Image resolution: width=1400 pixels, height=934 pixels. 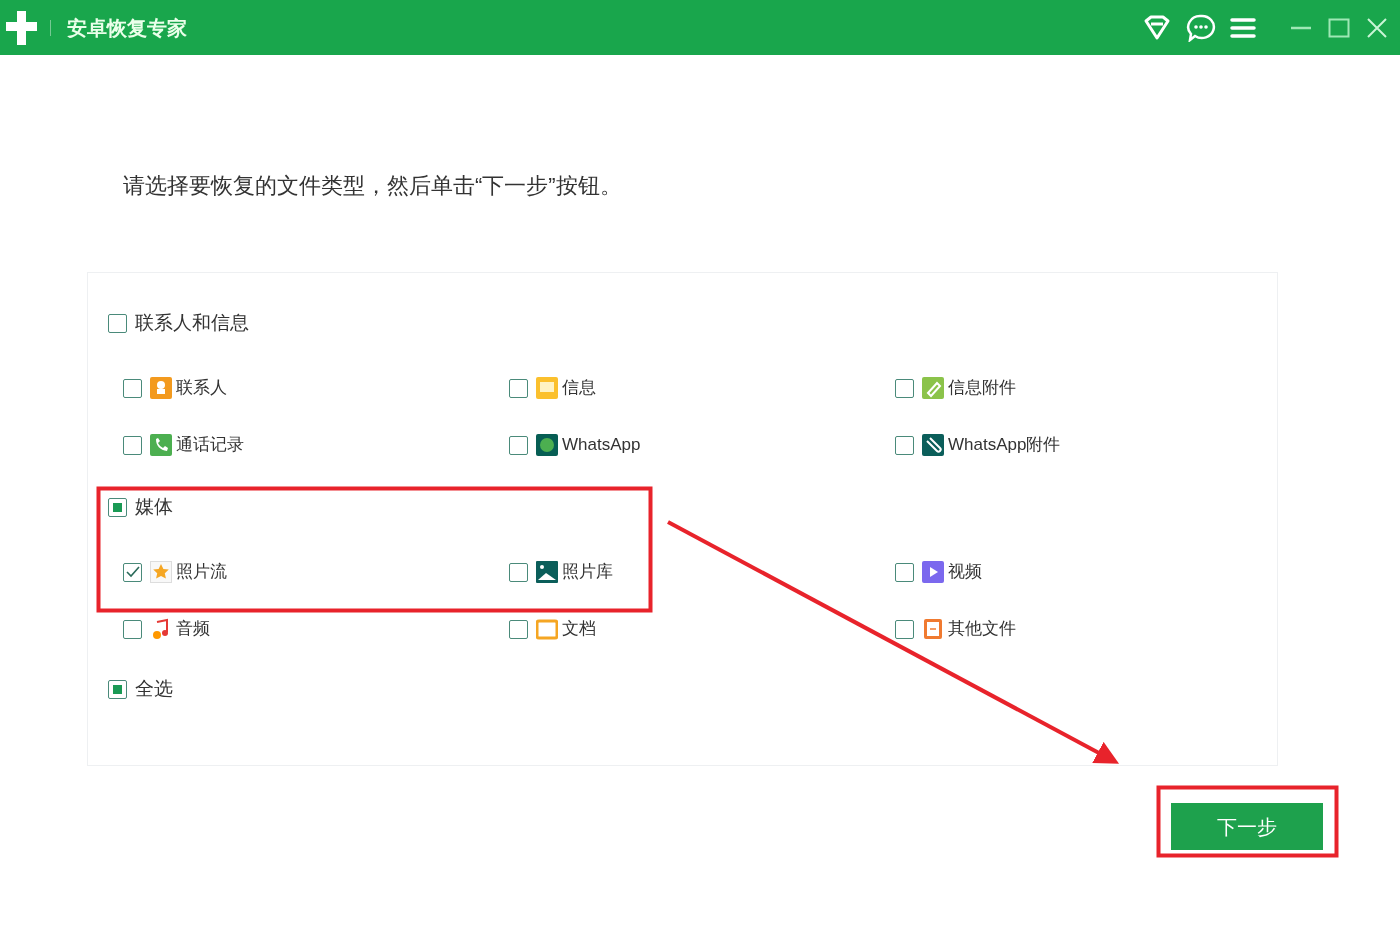 I want to click on option-label: 照片库, so click(x=587, y=572).